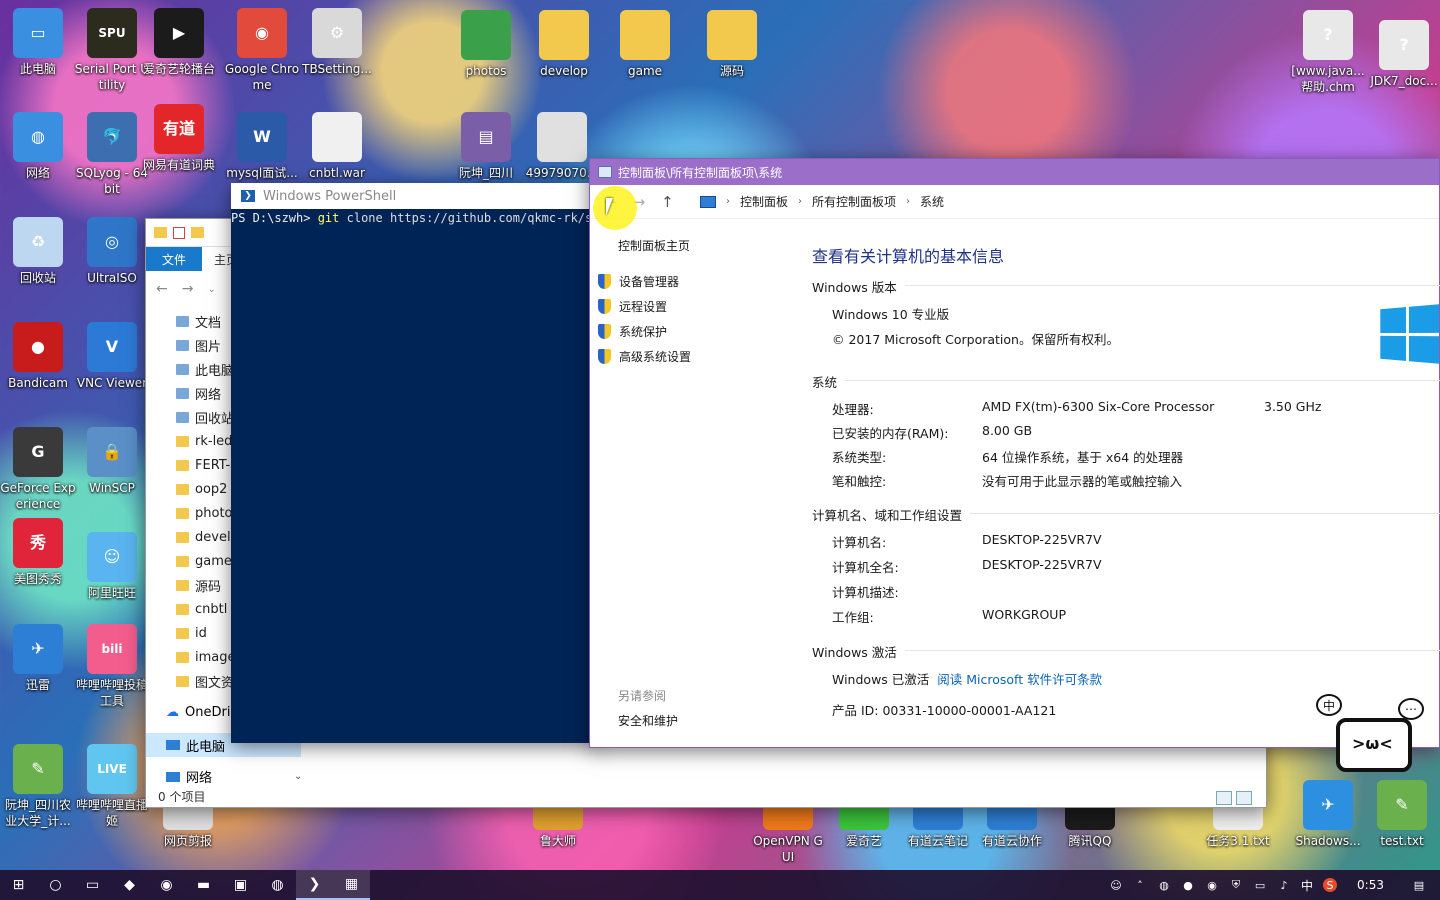  Describe the element at coordinates (1014, 172) in the screenshot. I see `system-titlebar: 控制面板\所有控制面板项\系统` at that location.